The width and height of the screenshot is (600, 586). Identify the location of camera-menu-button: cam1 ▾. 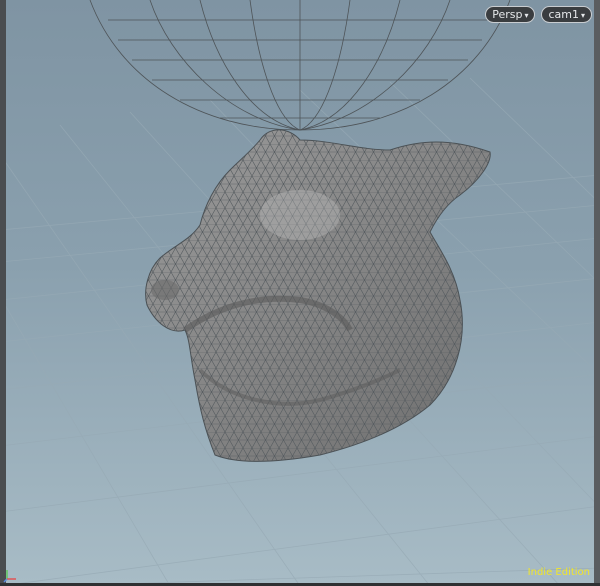
(566, 14).